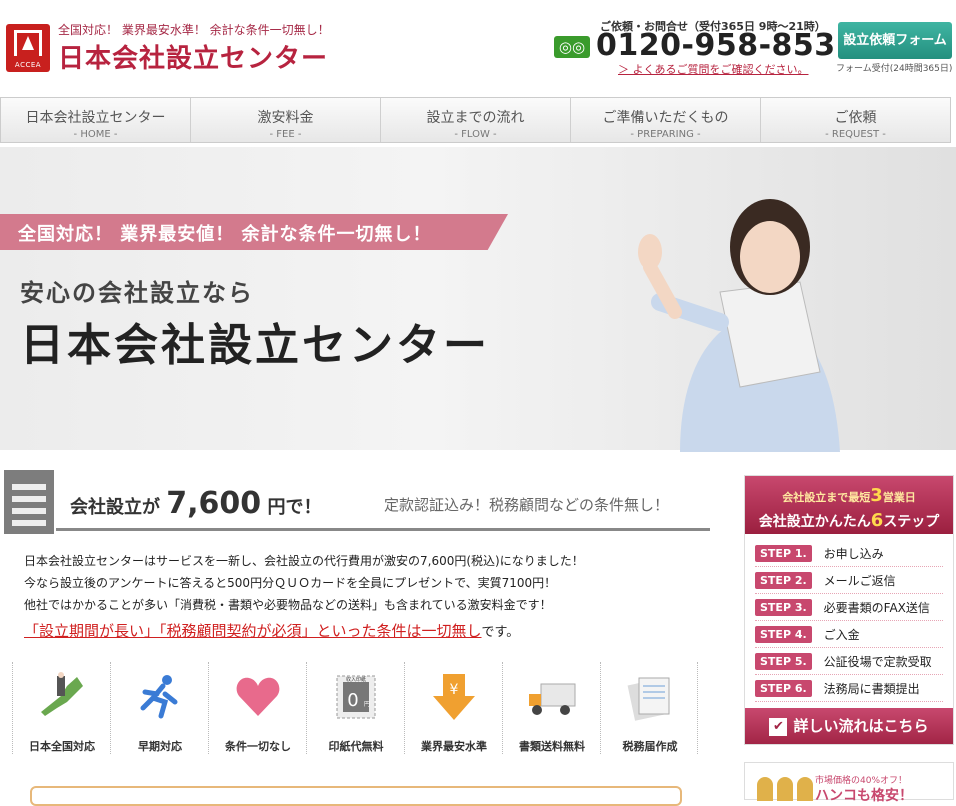  I want to click on steps-number: 6, so click(877, 520).